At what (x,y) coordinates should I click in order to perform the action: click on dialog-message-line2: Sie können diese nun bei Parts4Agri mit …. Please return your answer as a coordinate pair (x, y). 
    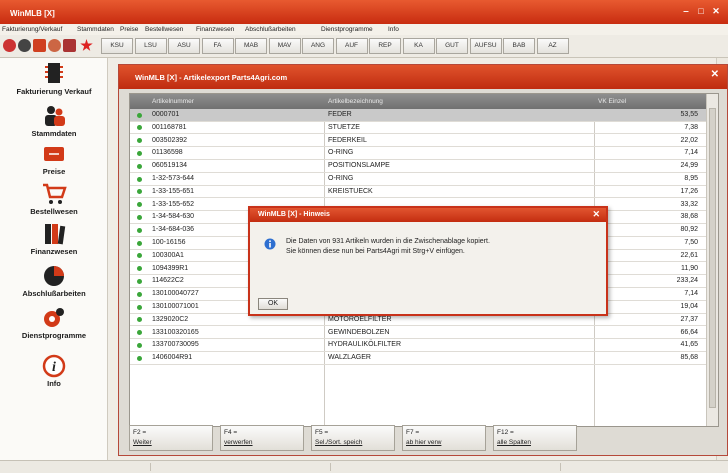
    Looking at the image, I should click on (375, 251).